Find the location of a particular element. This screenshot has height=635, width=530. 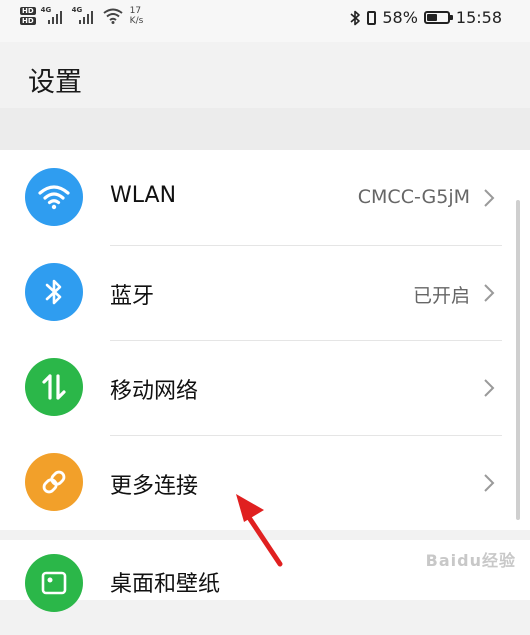

settings-item-label: 更多连接 is located at coordinates (154, 486).